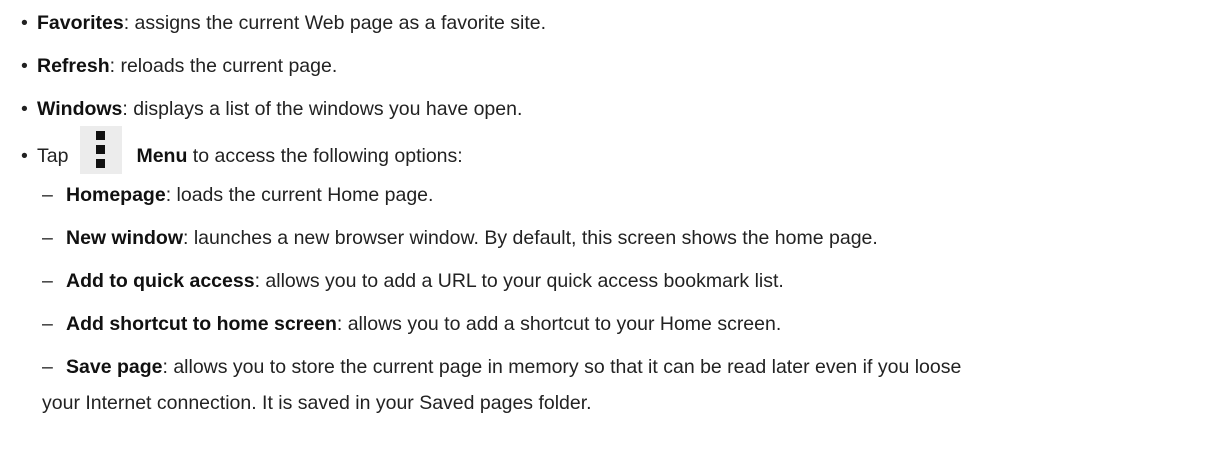 The width and height of the screenshot is (1225, 464). I want to click on term-add-to-quick-access: Add to quick access, so click(160, 281).